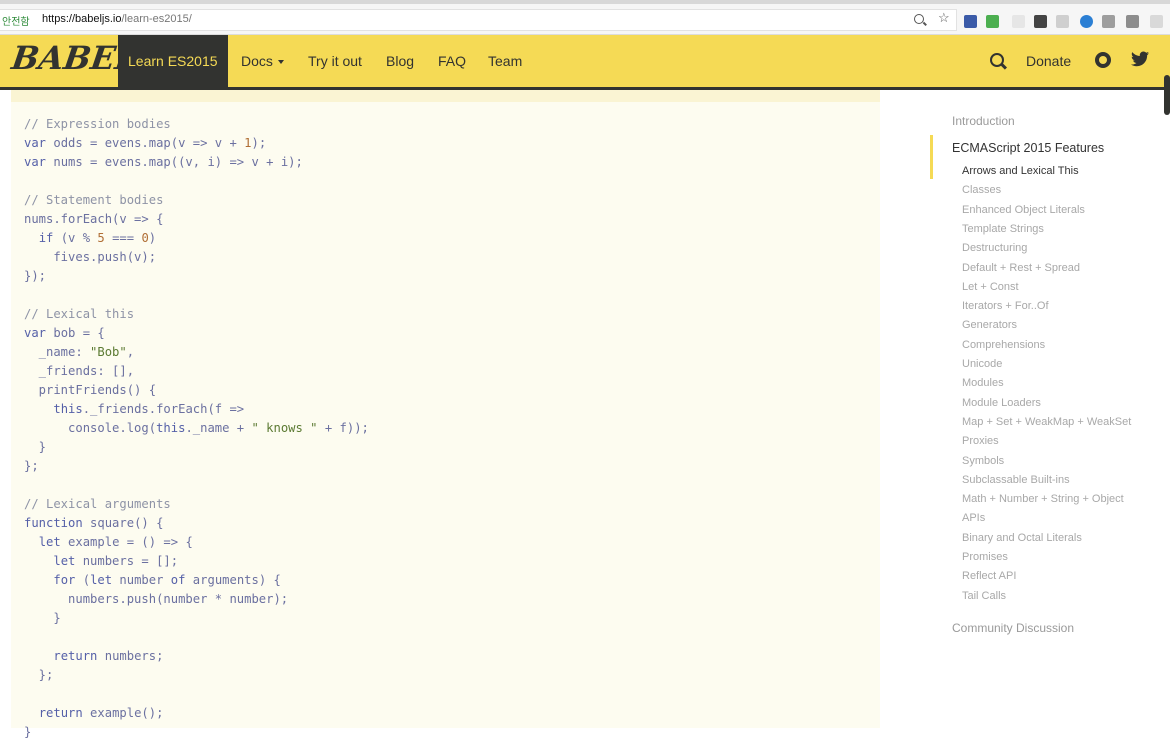 This screenshot has width=1170, height=742. What do you see at coordinates (156, 19) in the screenshot?
I see `url-path: /learn-es2015/` at bounding box center [156, 19].